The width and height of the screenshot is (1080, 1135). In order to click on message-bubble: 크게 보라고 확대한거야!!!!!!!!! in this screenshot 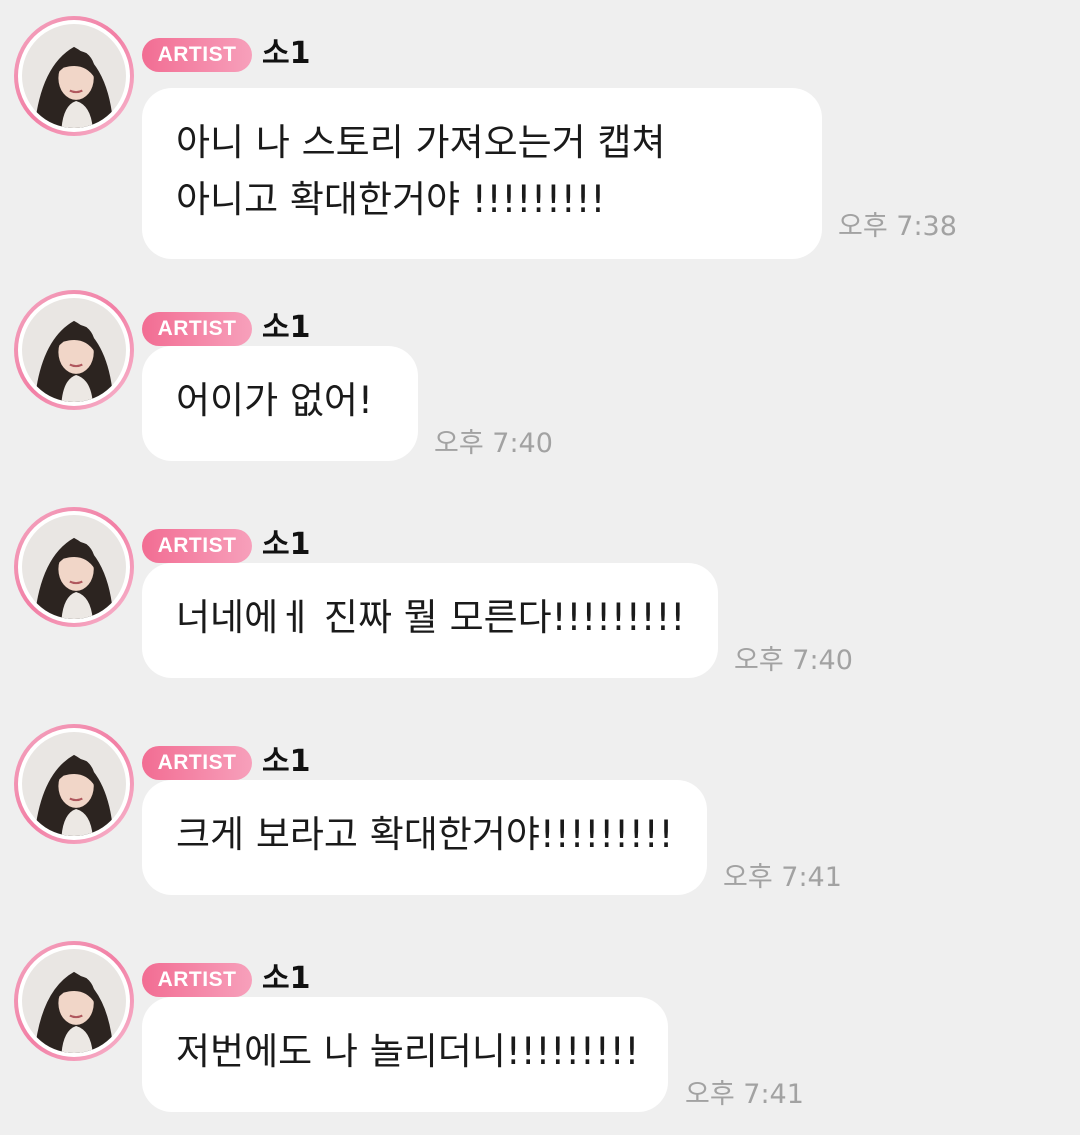, I will do `click(424, 837)`.